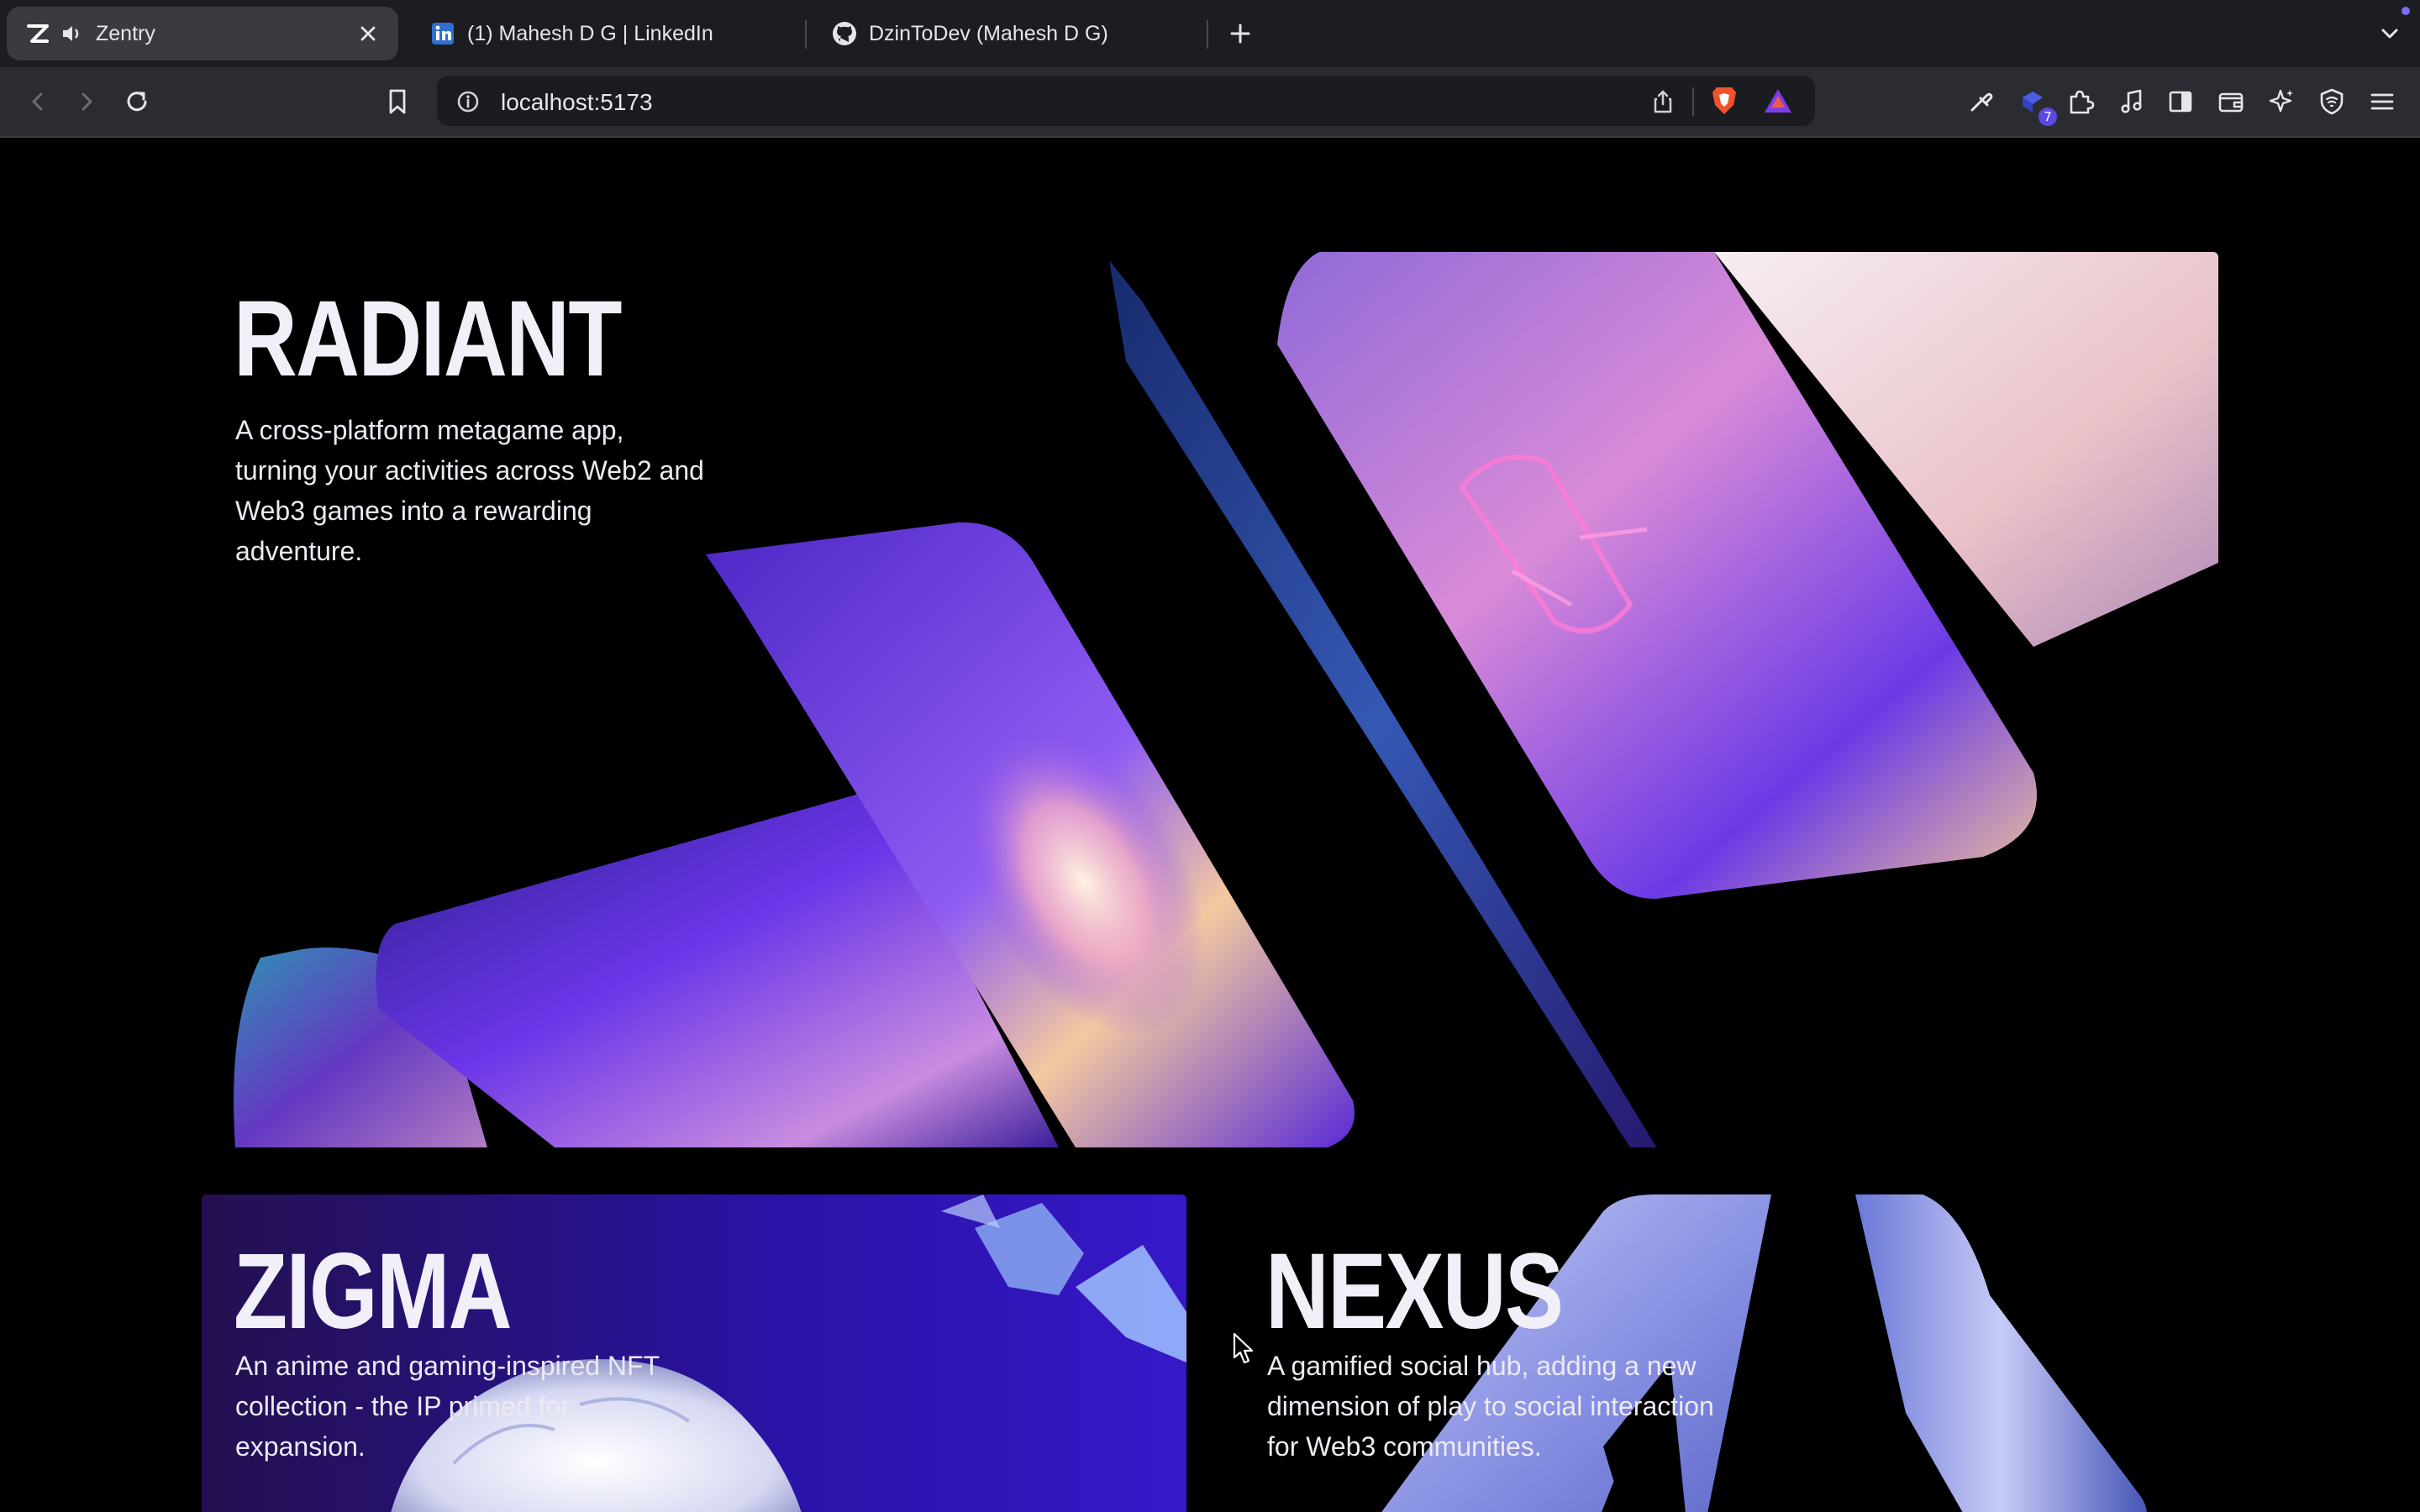  What do you see at coordinates (590, 33) in the screenshot?
I see `tab-title: (1) Mahesh D G | LinkedIn` at bounding box center [590, 33].